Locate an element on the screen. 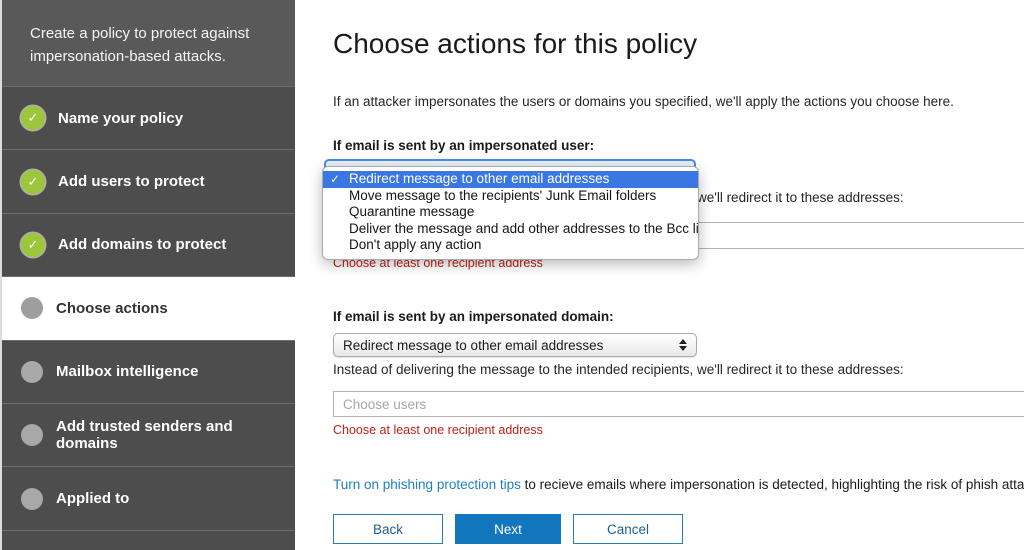 The width and height of the screenshot is (1024, 550). next-button: Next is located at coordinates (508, 529).